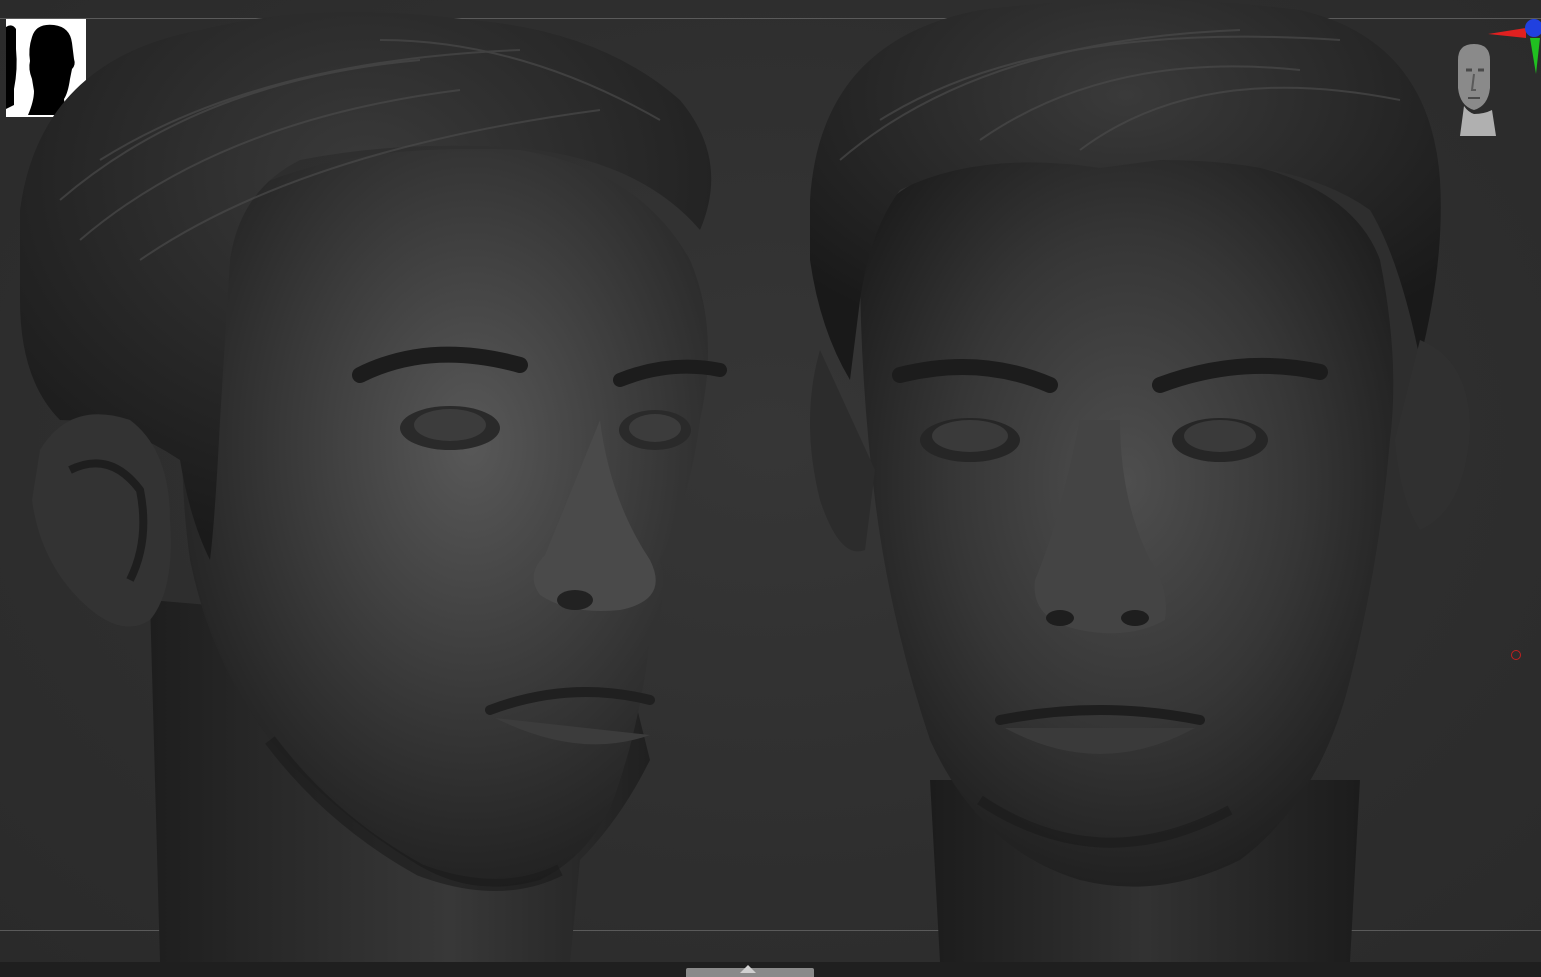  What do you see at coordinates (748, 969) in the screenshot?
I see `collapse-arrow-icon` at bounding box center [748, 969].